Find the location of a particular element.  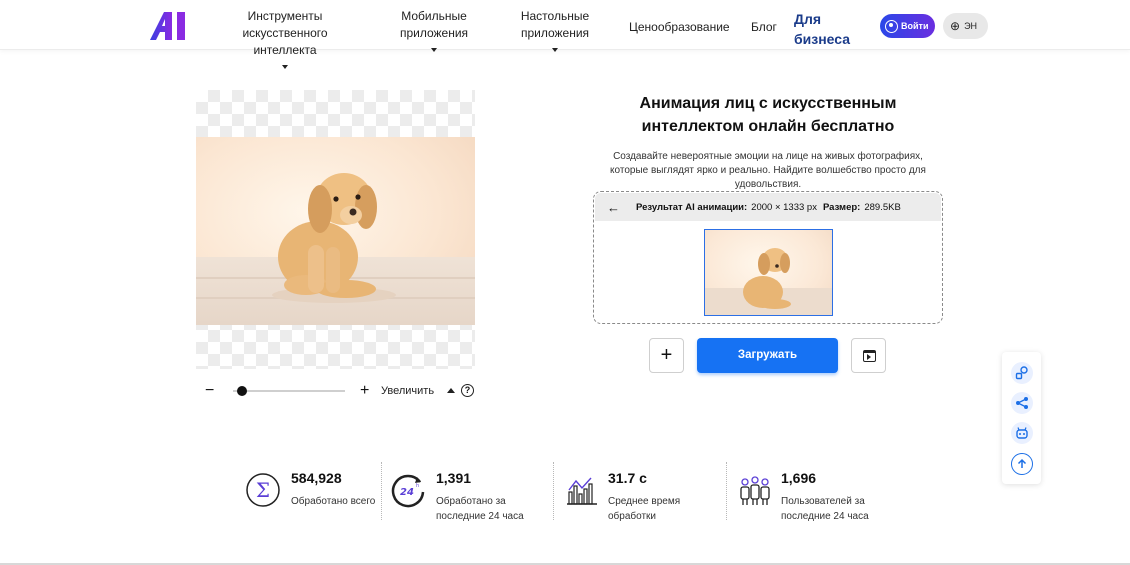

bar-chart-icon is located at coordinates (582, 491).